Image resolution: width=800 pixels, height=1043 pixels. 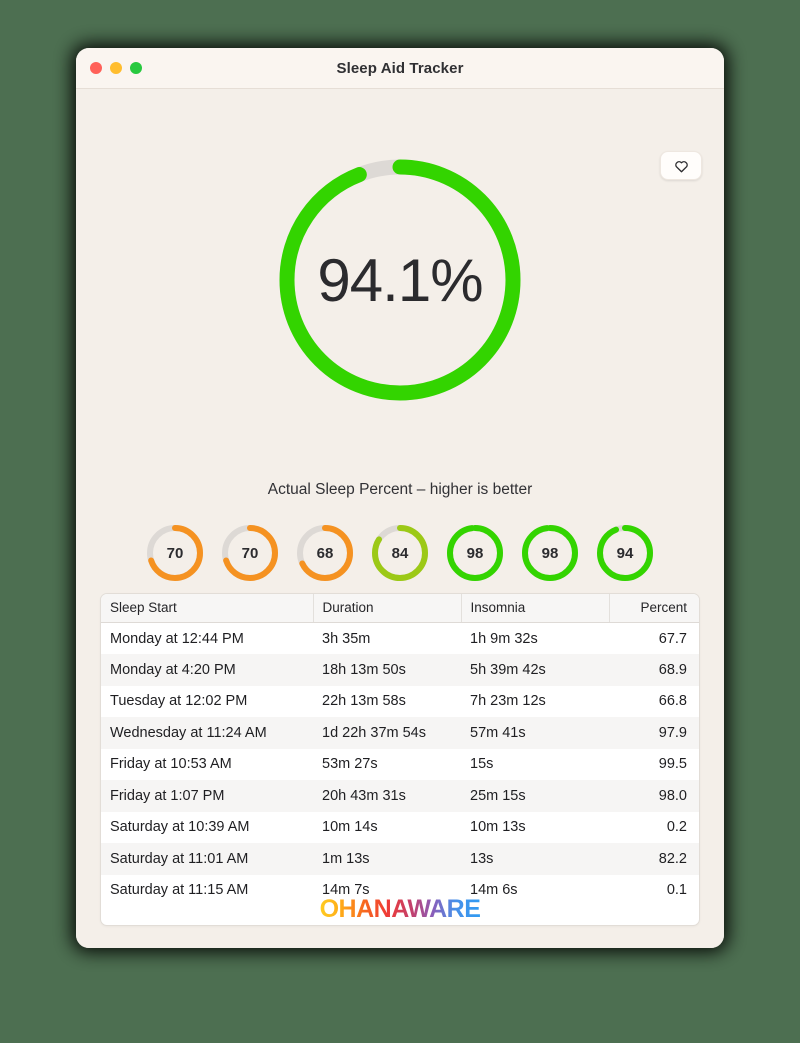 I want to click on cell-percent: 0.2, so click(x=676, y=827).